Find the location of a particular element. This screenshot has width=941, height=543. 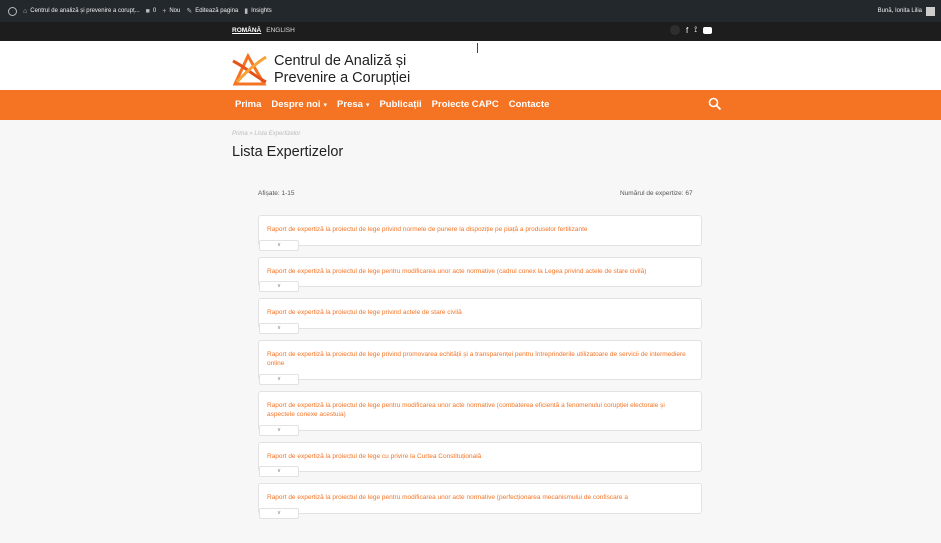

top-bar: ROMÂNĂ ENGLISH f ⟟ is located at coordinates (470, 31).